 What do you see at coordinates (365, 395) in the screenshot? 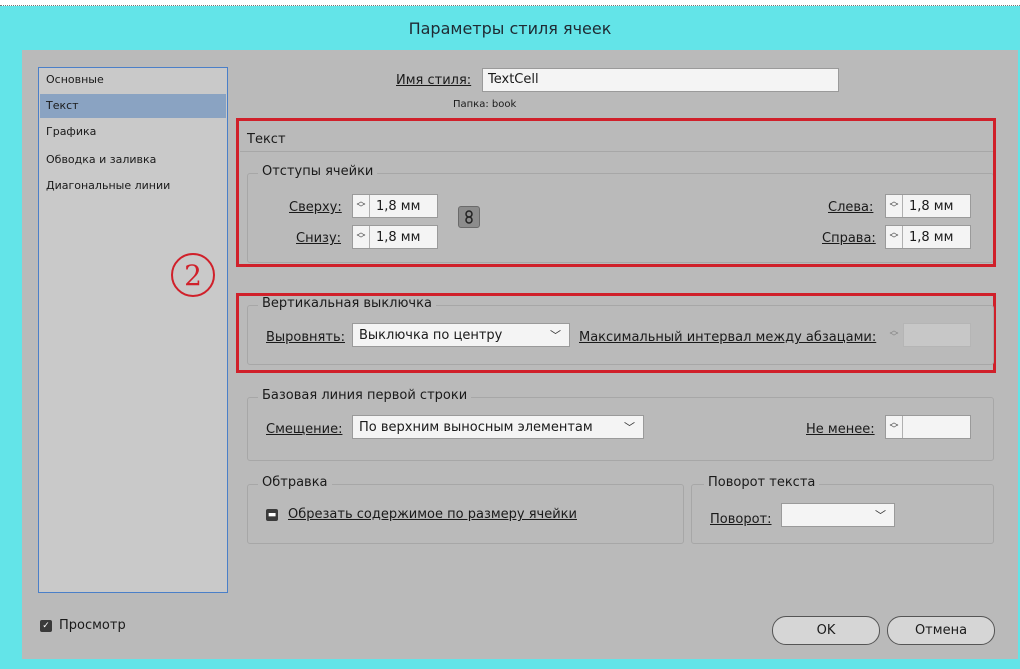
I see `first-baseline-title: Базовая линия первой строки` at bounding box center [365, 395].